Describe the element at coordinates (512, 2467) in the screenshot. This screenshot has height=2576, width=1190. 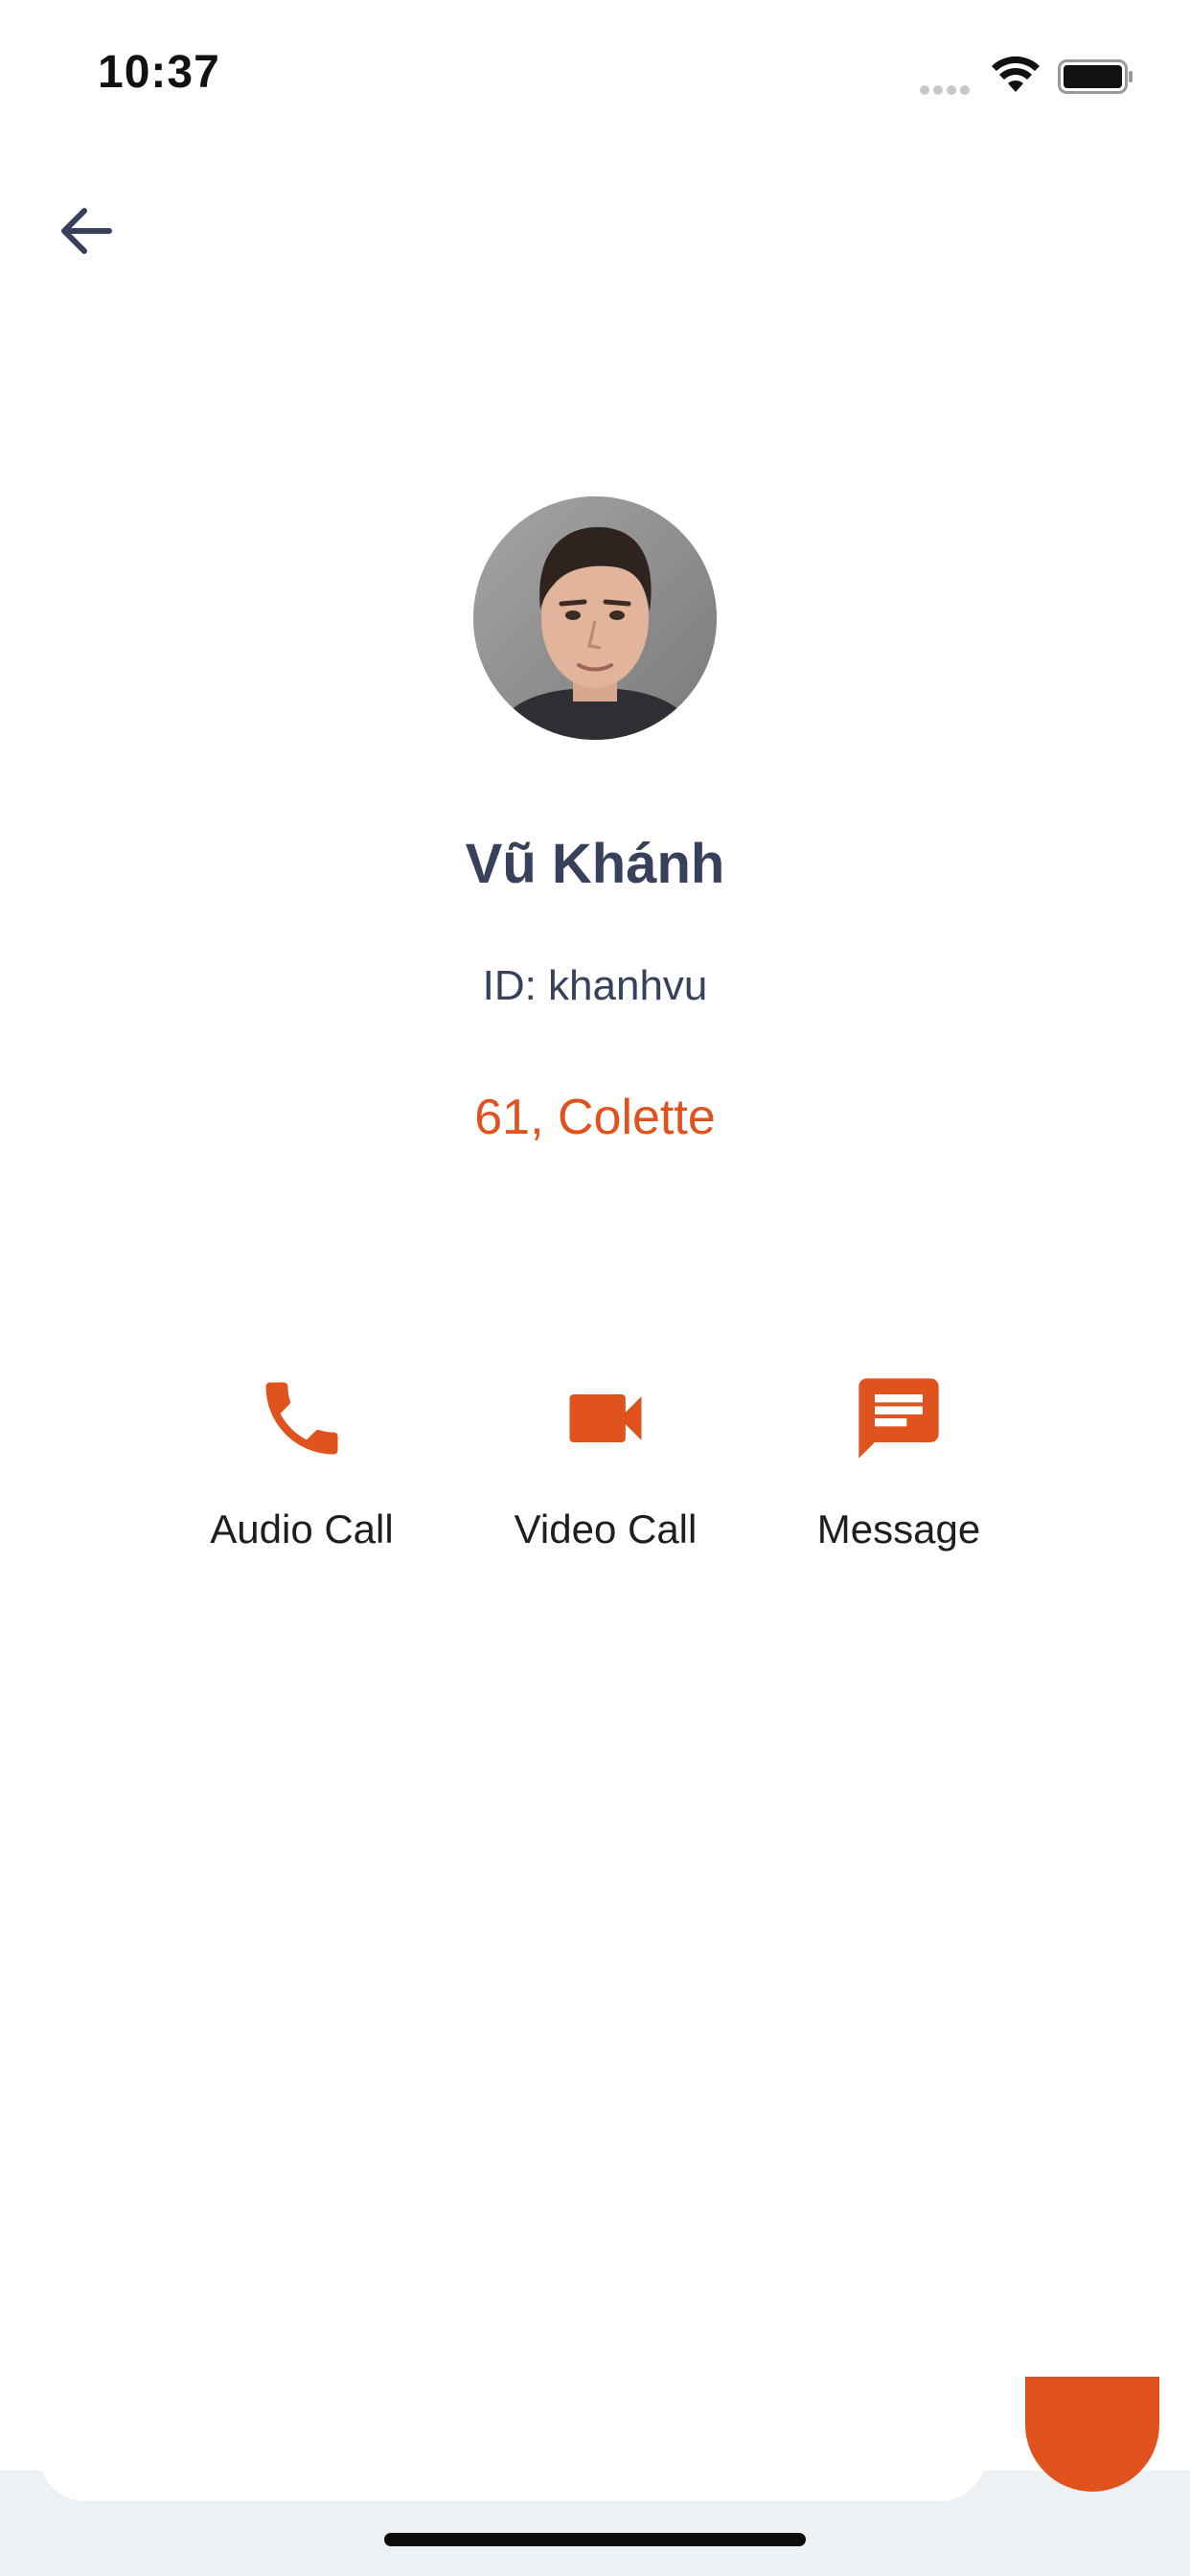
I see `bottom-card` at that location.